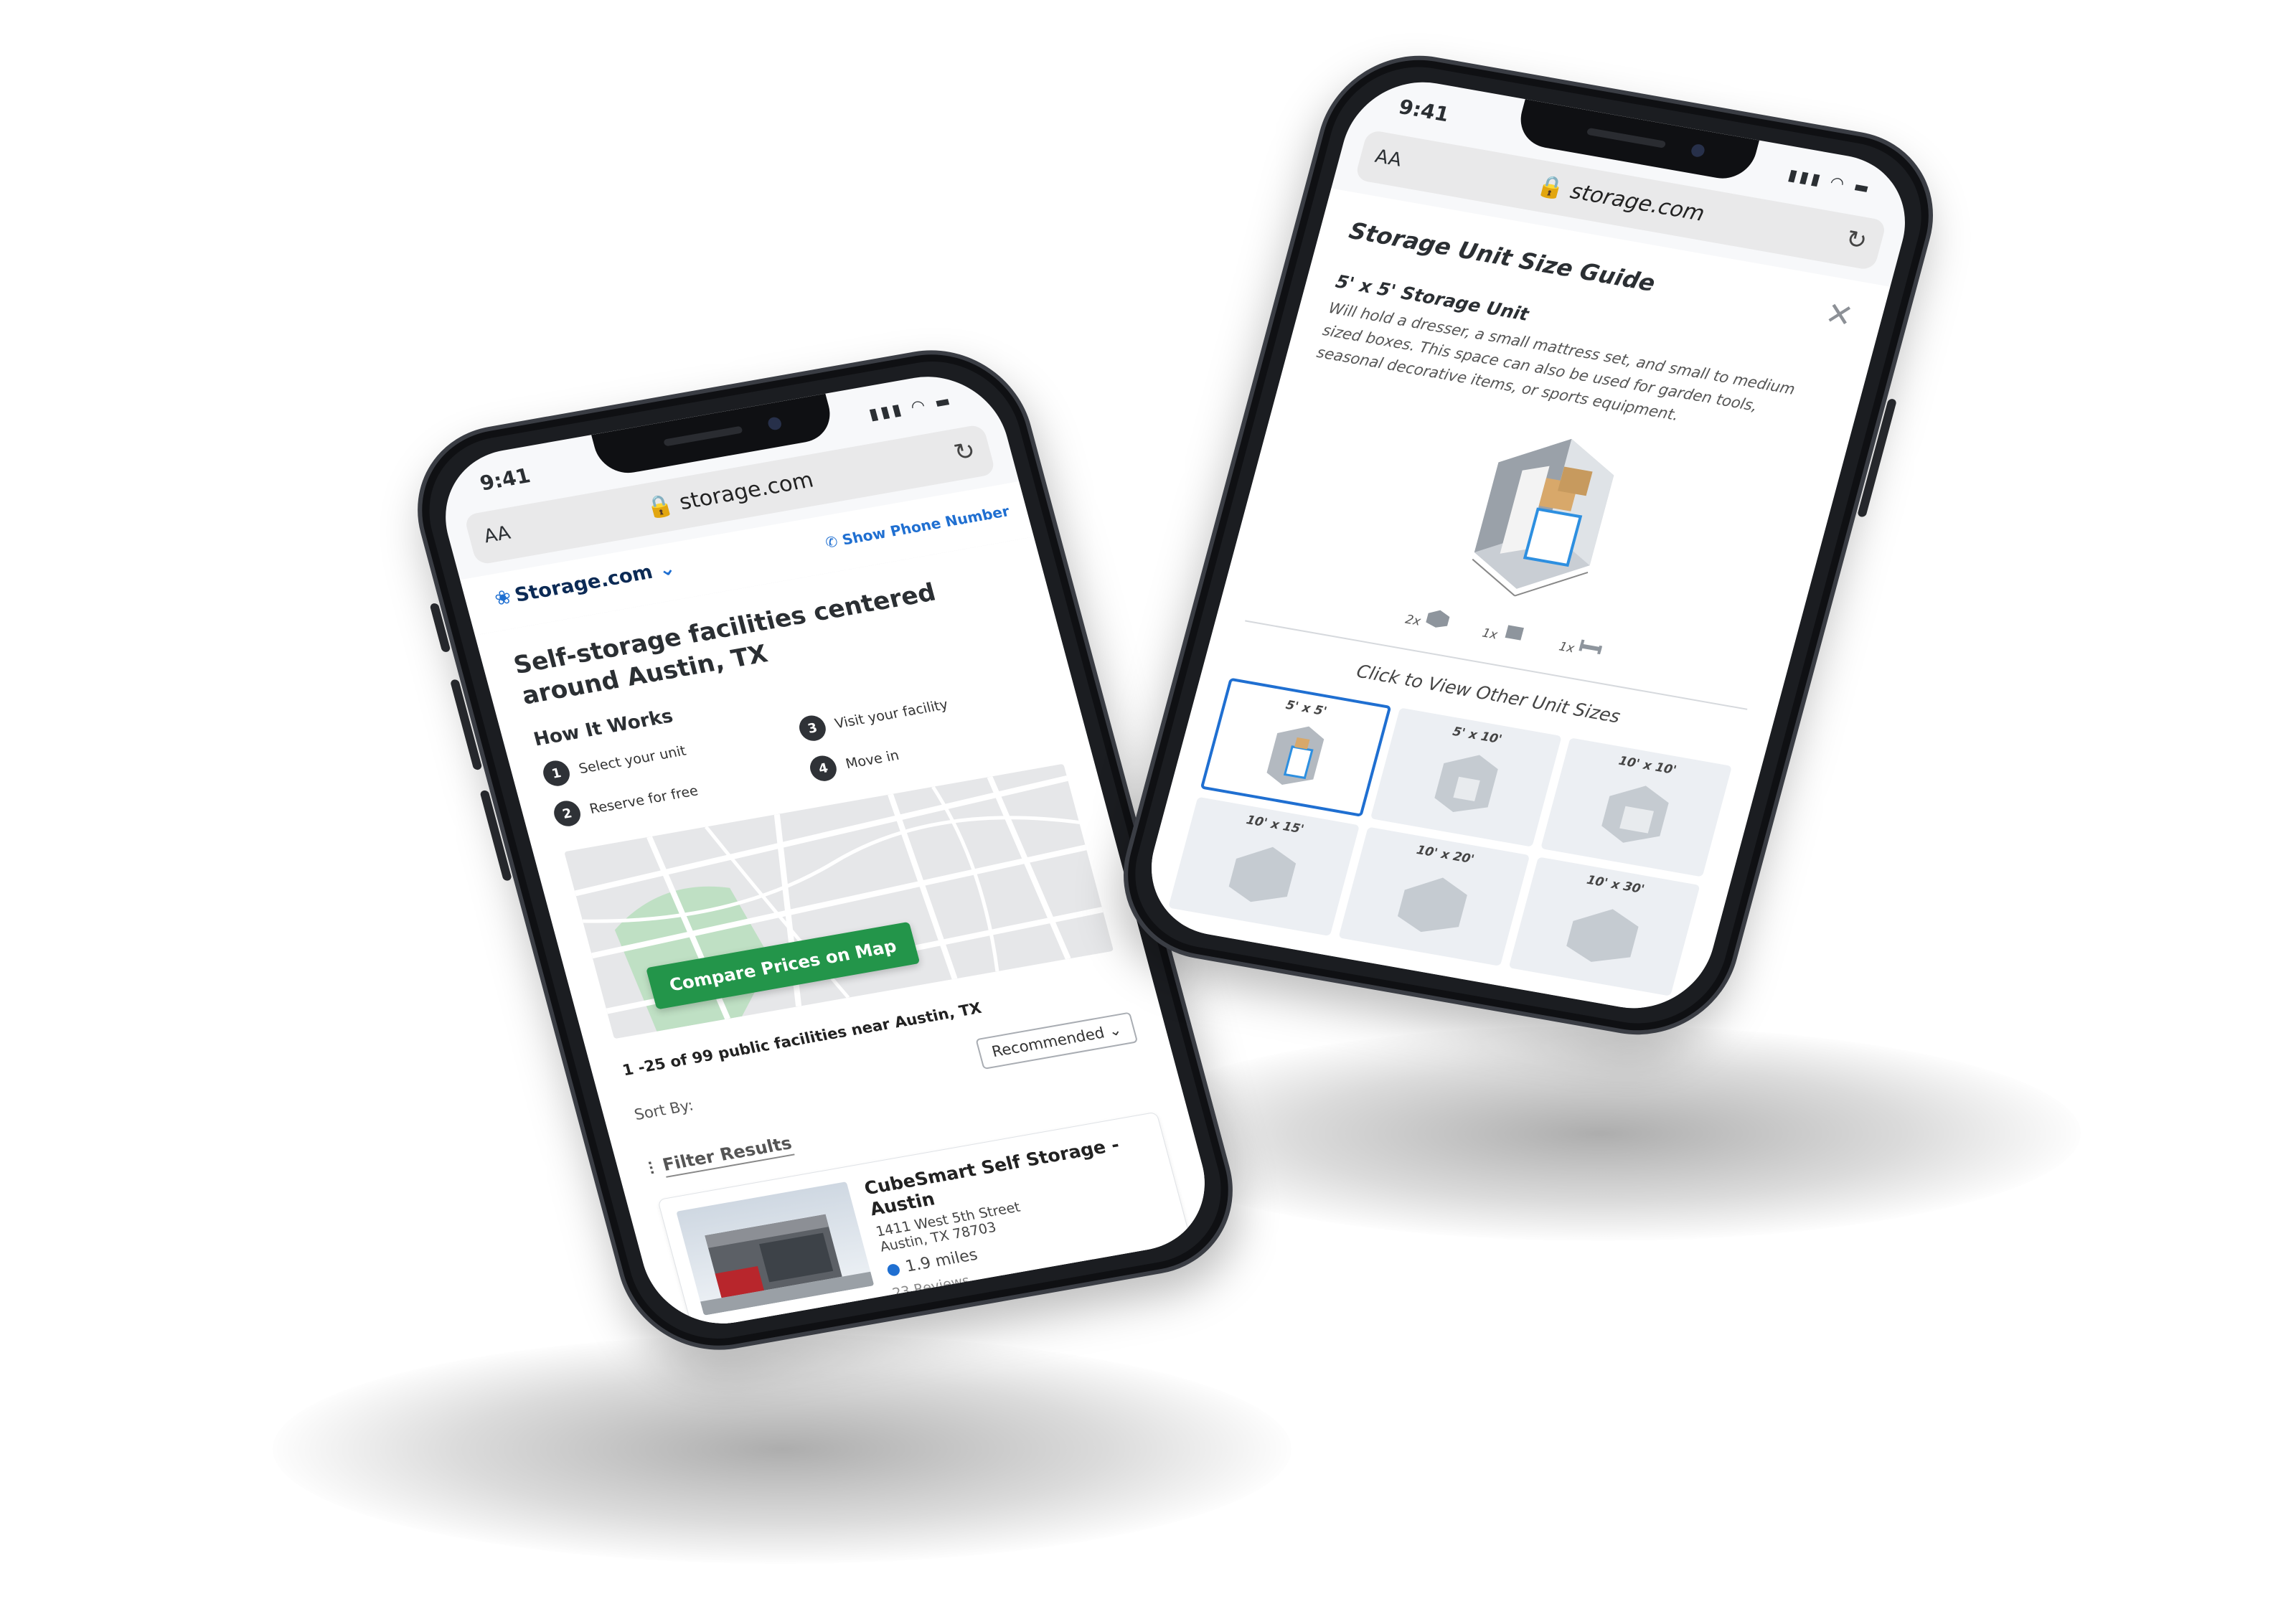 This screenshot has width=2296, height=1604. I want to click on sort-select: Recommended ⌄, so click(1057, 1041).